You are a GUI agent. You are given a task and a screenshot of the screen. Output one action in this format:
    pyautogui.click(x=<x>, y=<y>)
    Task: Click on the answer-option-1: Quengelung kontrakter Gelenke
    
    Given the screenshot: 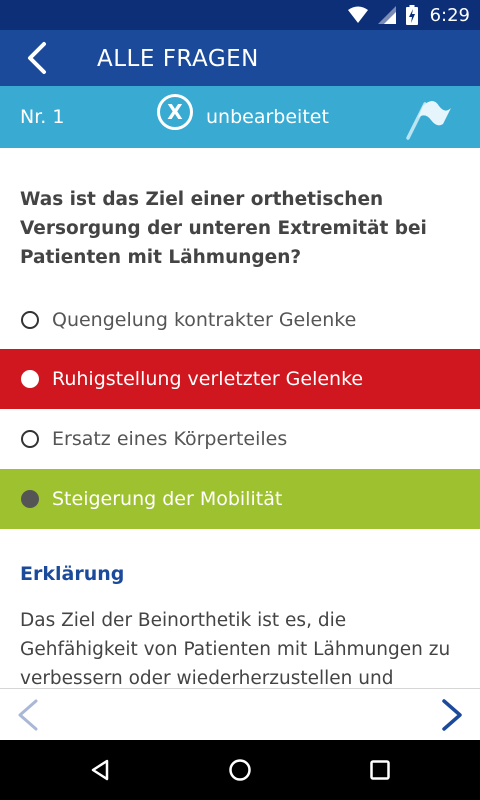 What is the action you would take?
    pyautogui.click(x=240, y=320)
    